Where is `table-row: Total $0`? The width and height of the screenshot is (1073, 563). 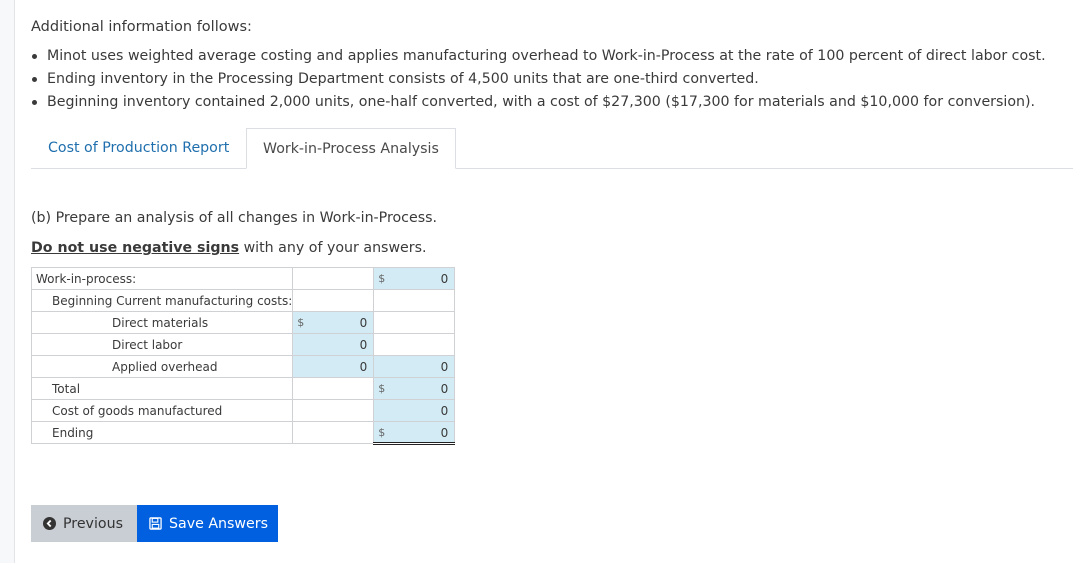 table-row: Total $0 is located at coordinates (243, 388).